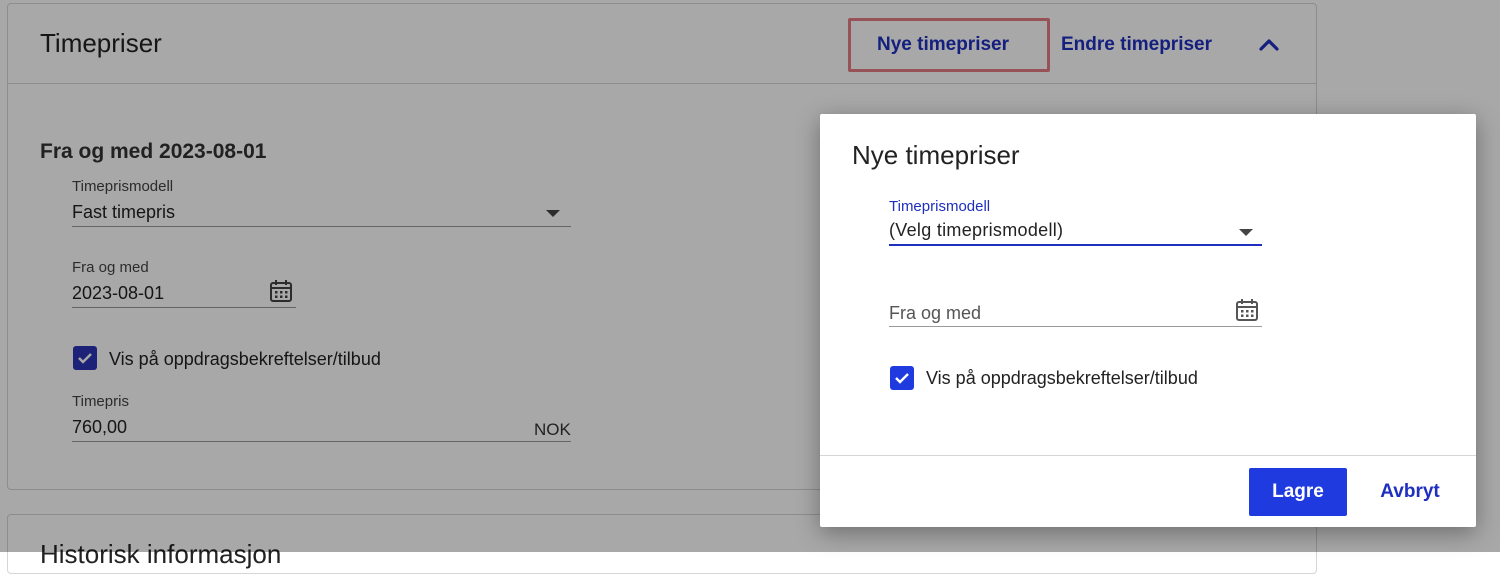 The image size is (1500, 574). Describe the element at coordinates (936, 155) in the screenshot. I see `dialog-title: Nye timepriser` at that location.